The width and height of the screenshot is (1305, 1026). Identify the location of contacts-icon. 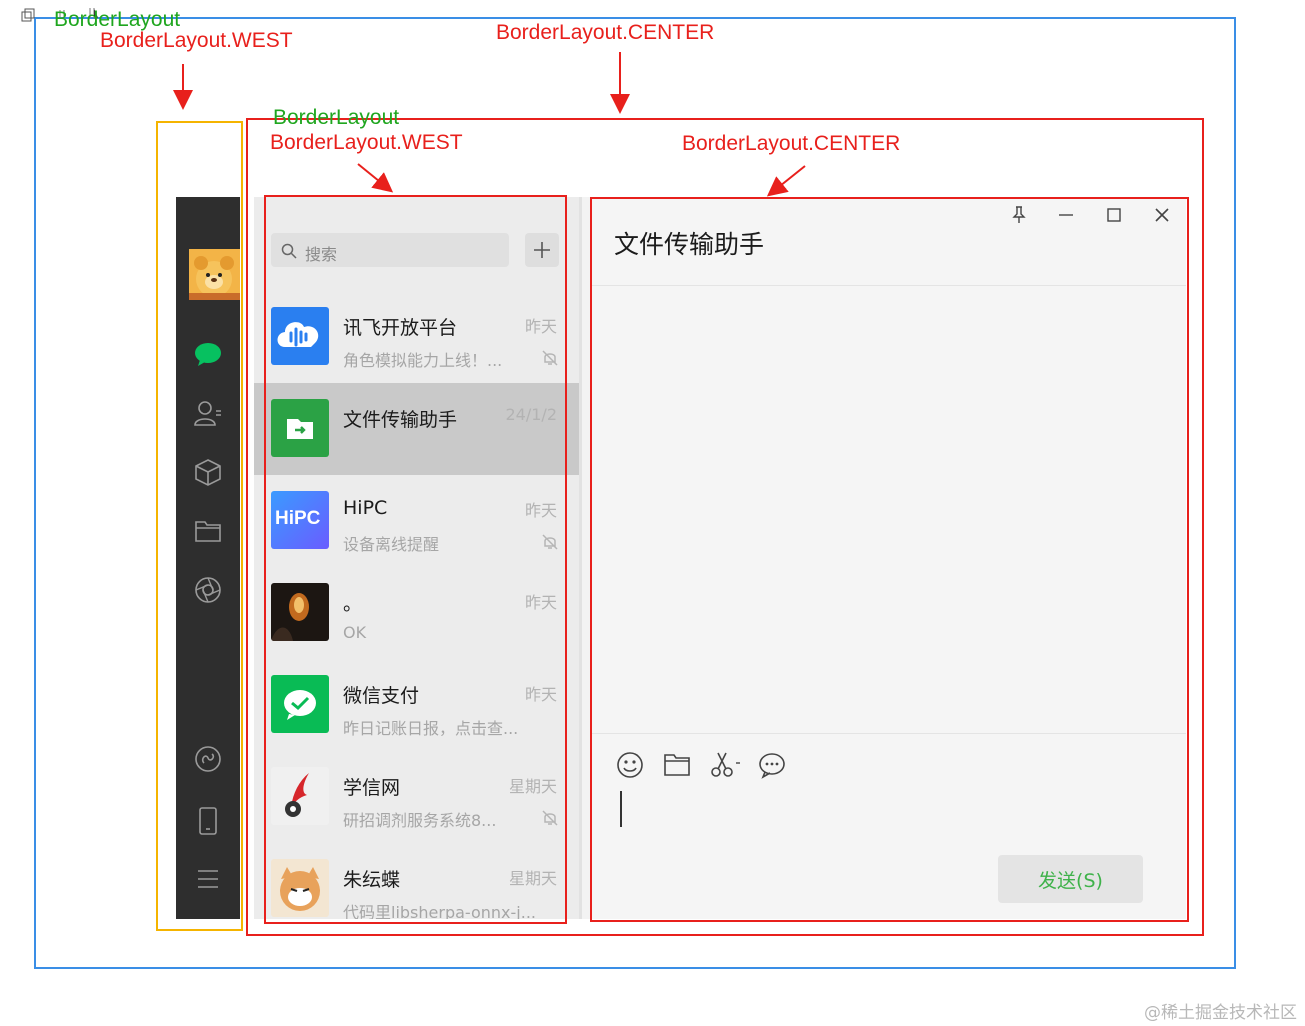
(207, 413).